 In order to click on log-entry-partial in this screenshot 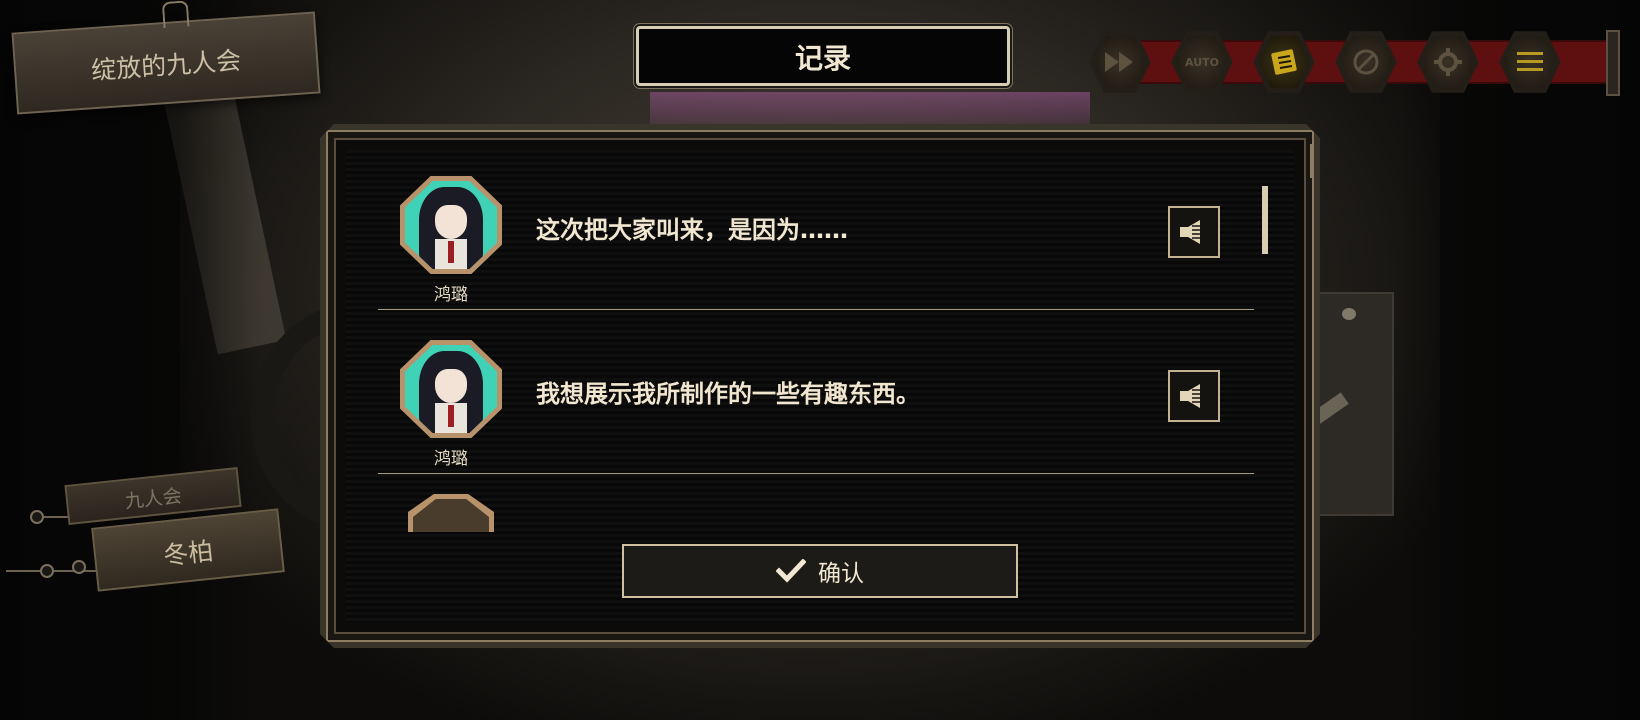, I will do `click(816, 503)`.